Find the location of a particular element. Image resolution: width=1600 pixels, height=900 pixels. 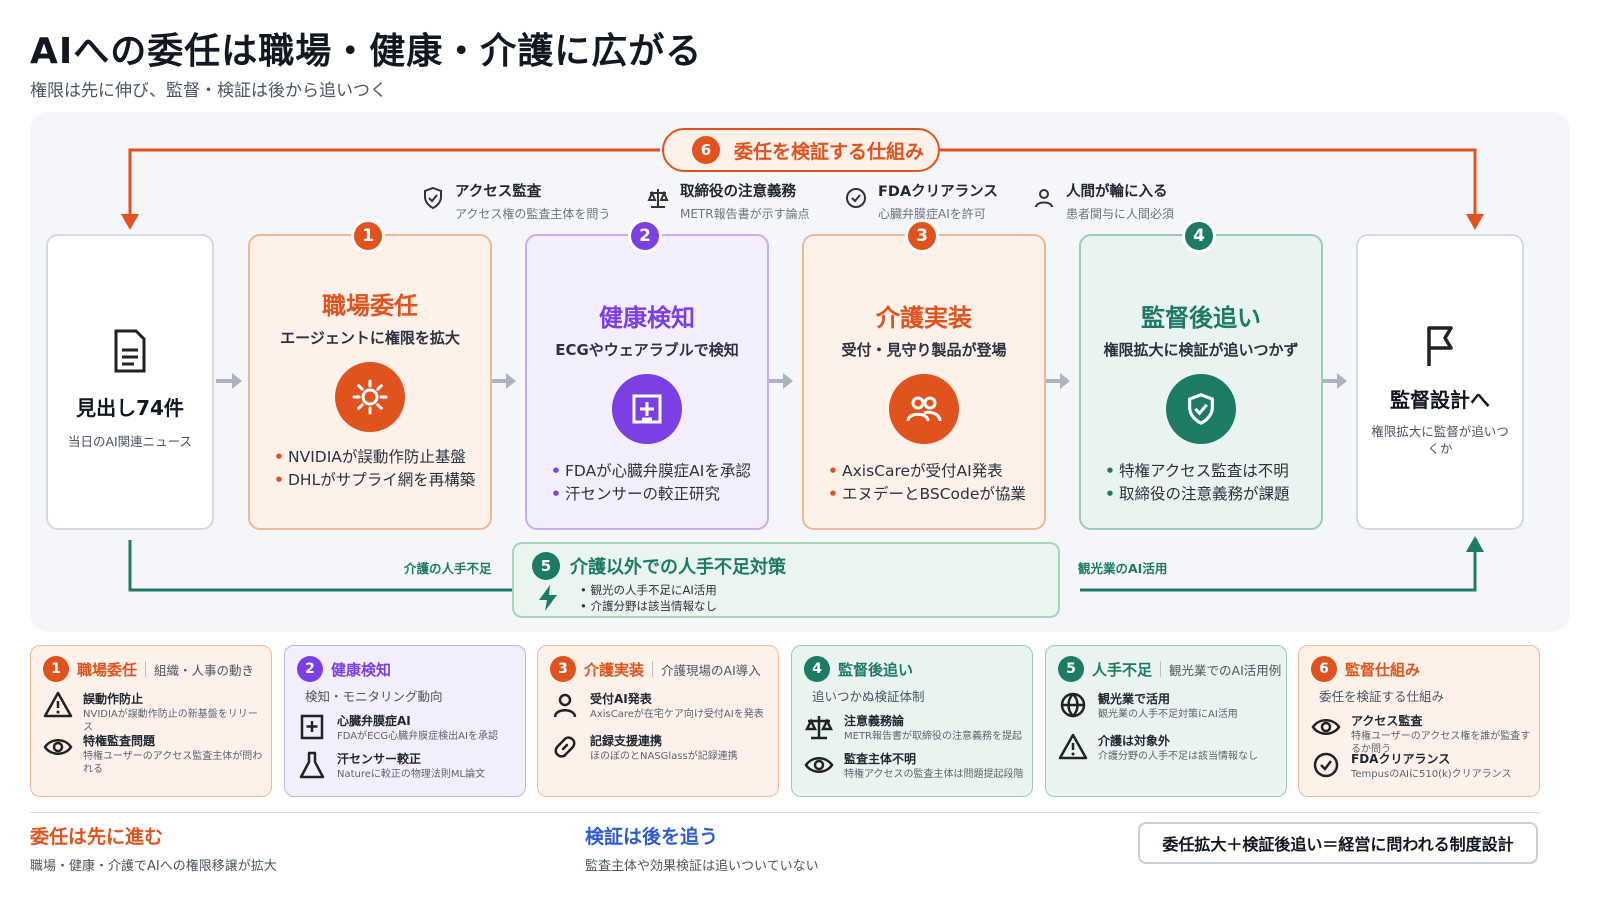

card-row-sub: METR報告書が取締役の注意義務を提起 is located at coordinates (933, 736).